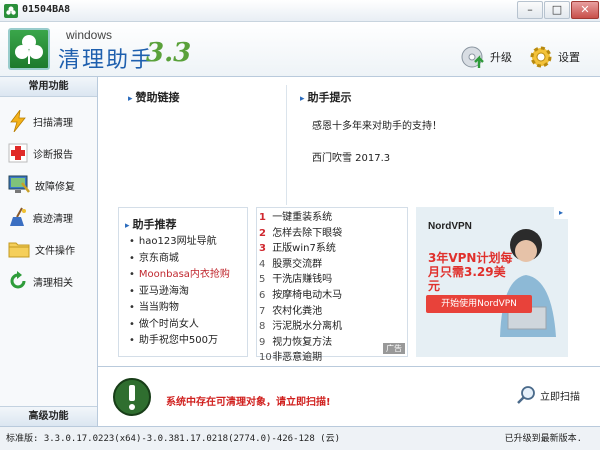 The width and height of the screenshot is (600, 450). Describe the element at coordinates (300, 265) in the screenshot. I see `list-item: 4 股票交流群` at that location.